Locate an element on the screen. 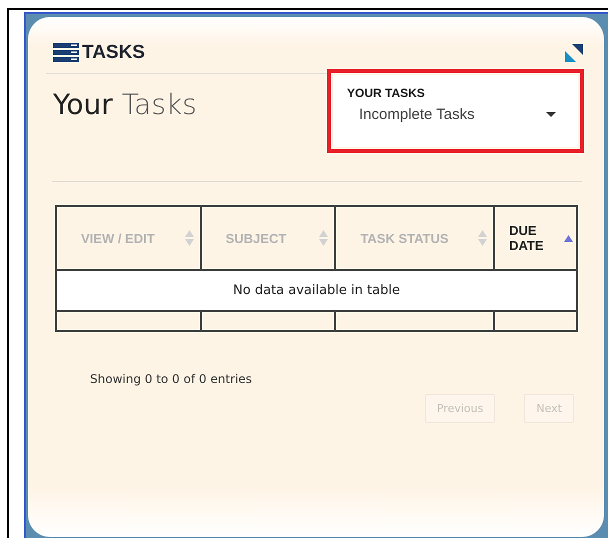 The image size is (608, 538). filter-label: YOUR TASKS is located at coordinates (386, 93).